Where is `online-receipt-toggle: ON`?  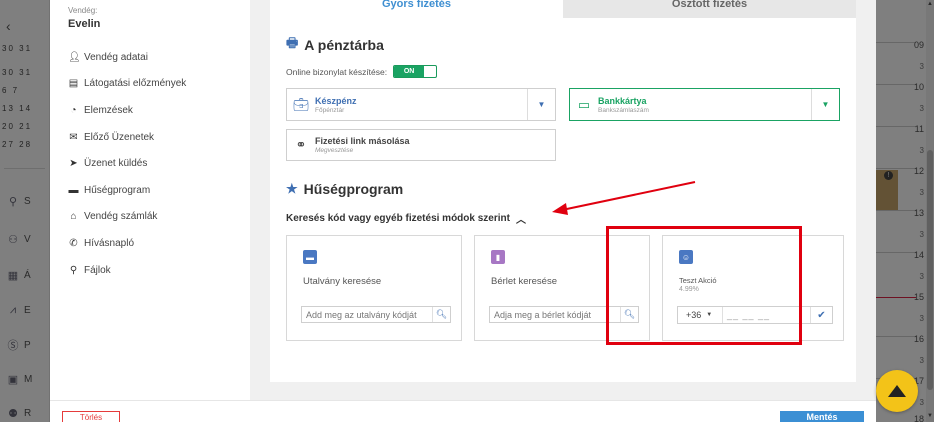
online-receipt-toggle: ON is located at coordinates (415, 71).